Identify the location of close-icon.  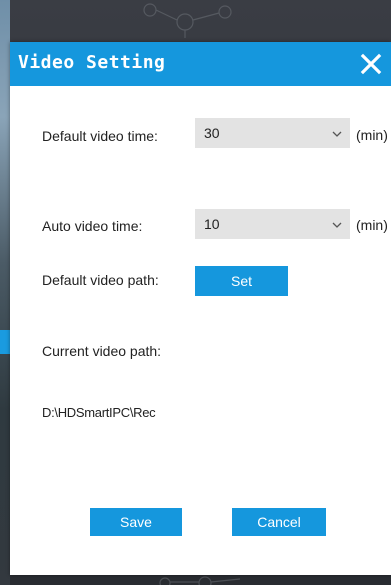
(371, 64).